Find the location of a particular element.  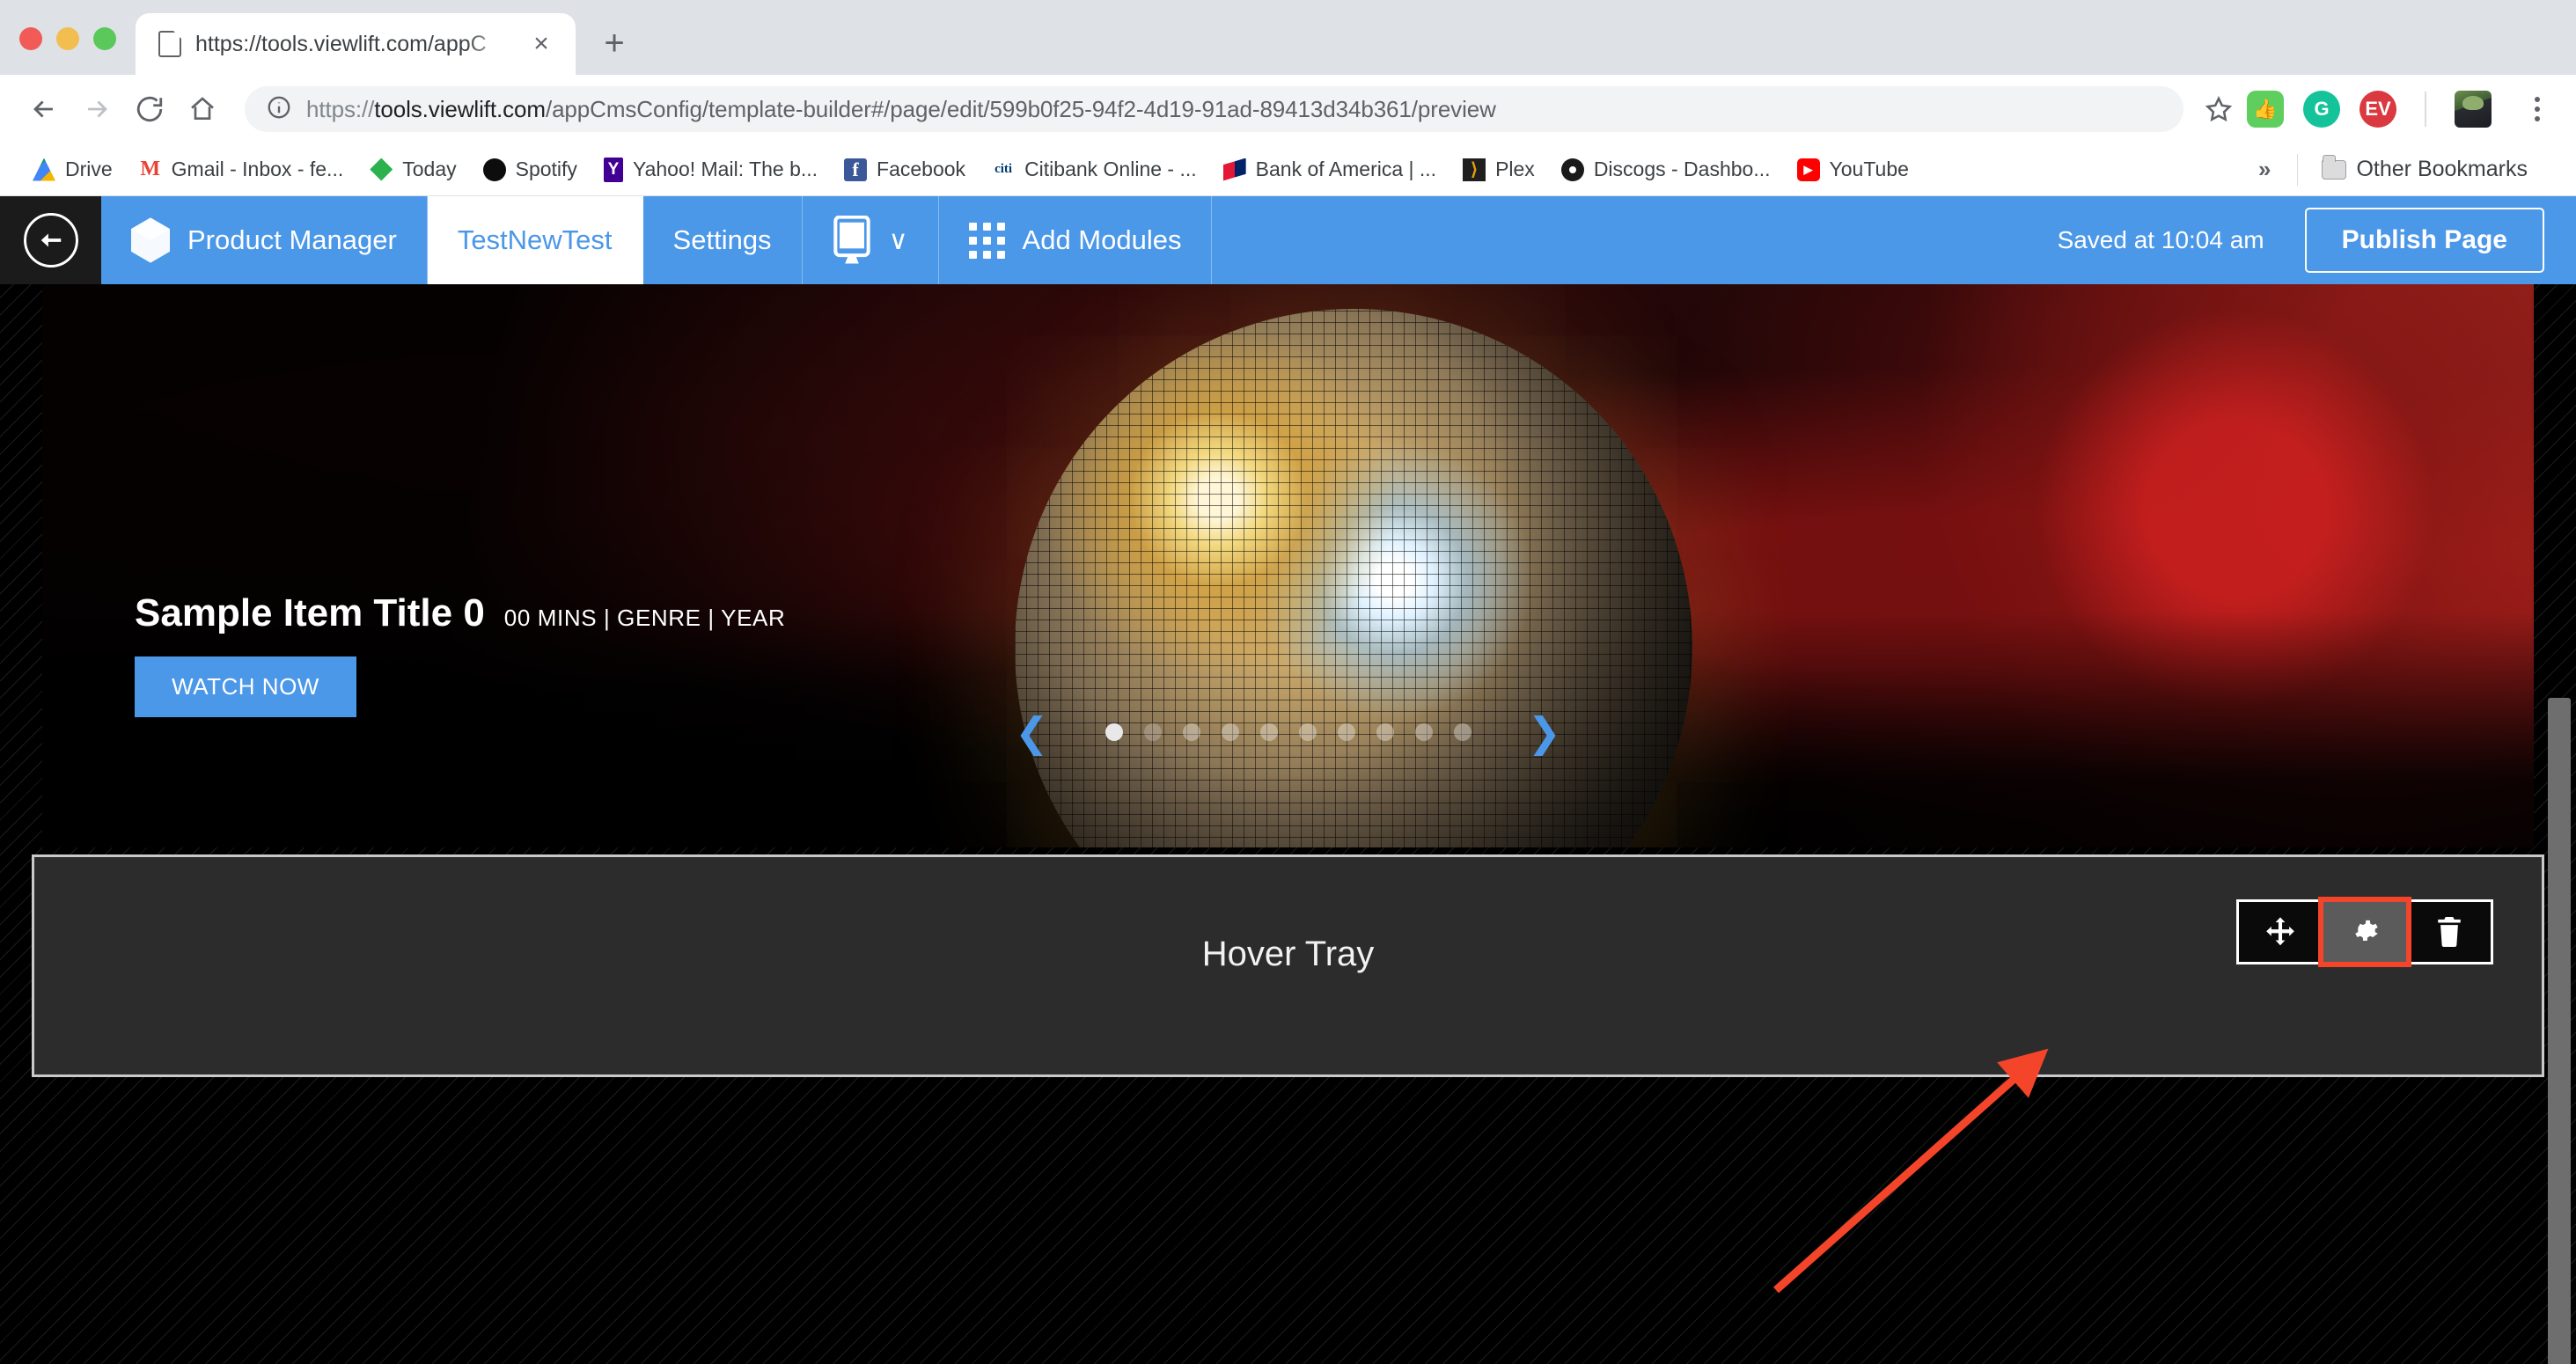

desktop-monitor-icon is located at coordinates (851, 240).